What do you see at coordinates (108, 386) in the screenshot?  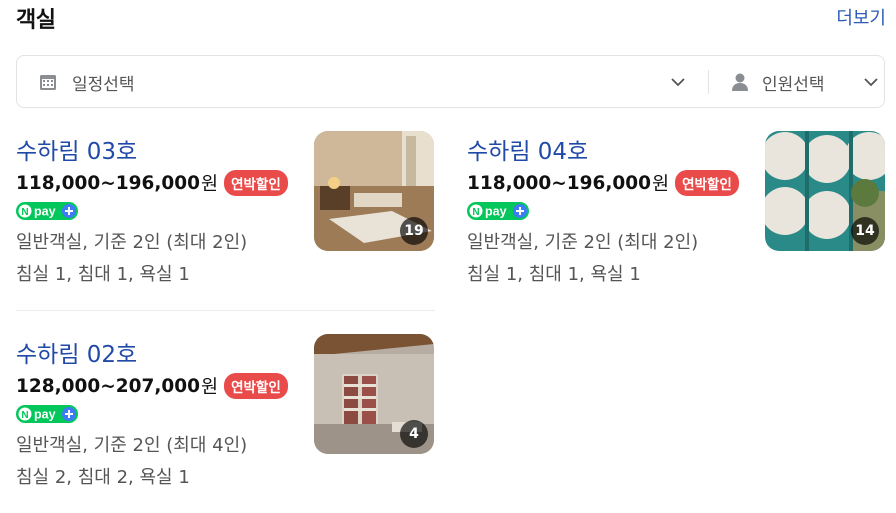 I see `room-price: 128,000~207,000` at bounding box center [108, 386].